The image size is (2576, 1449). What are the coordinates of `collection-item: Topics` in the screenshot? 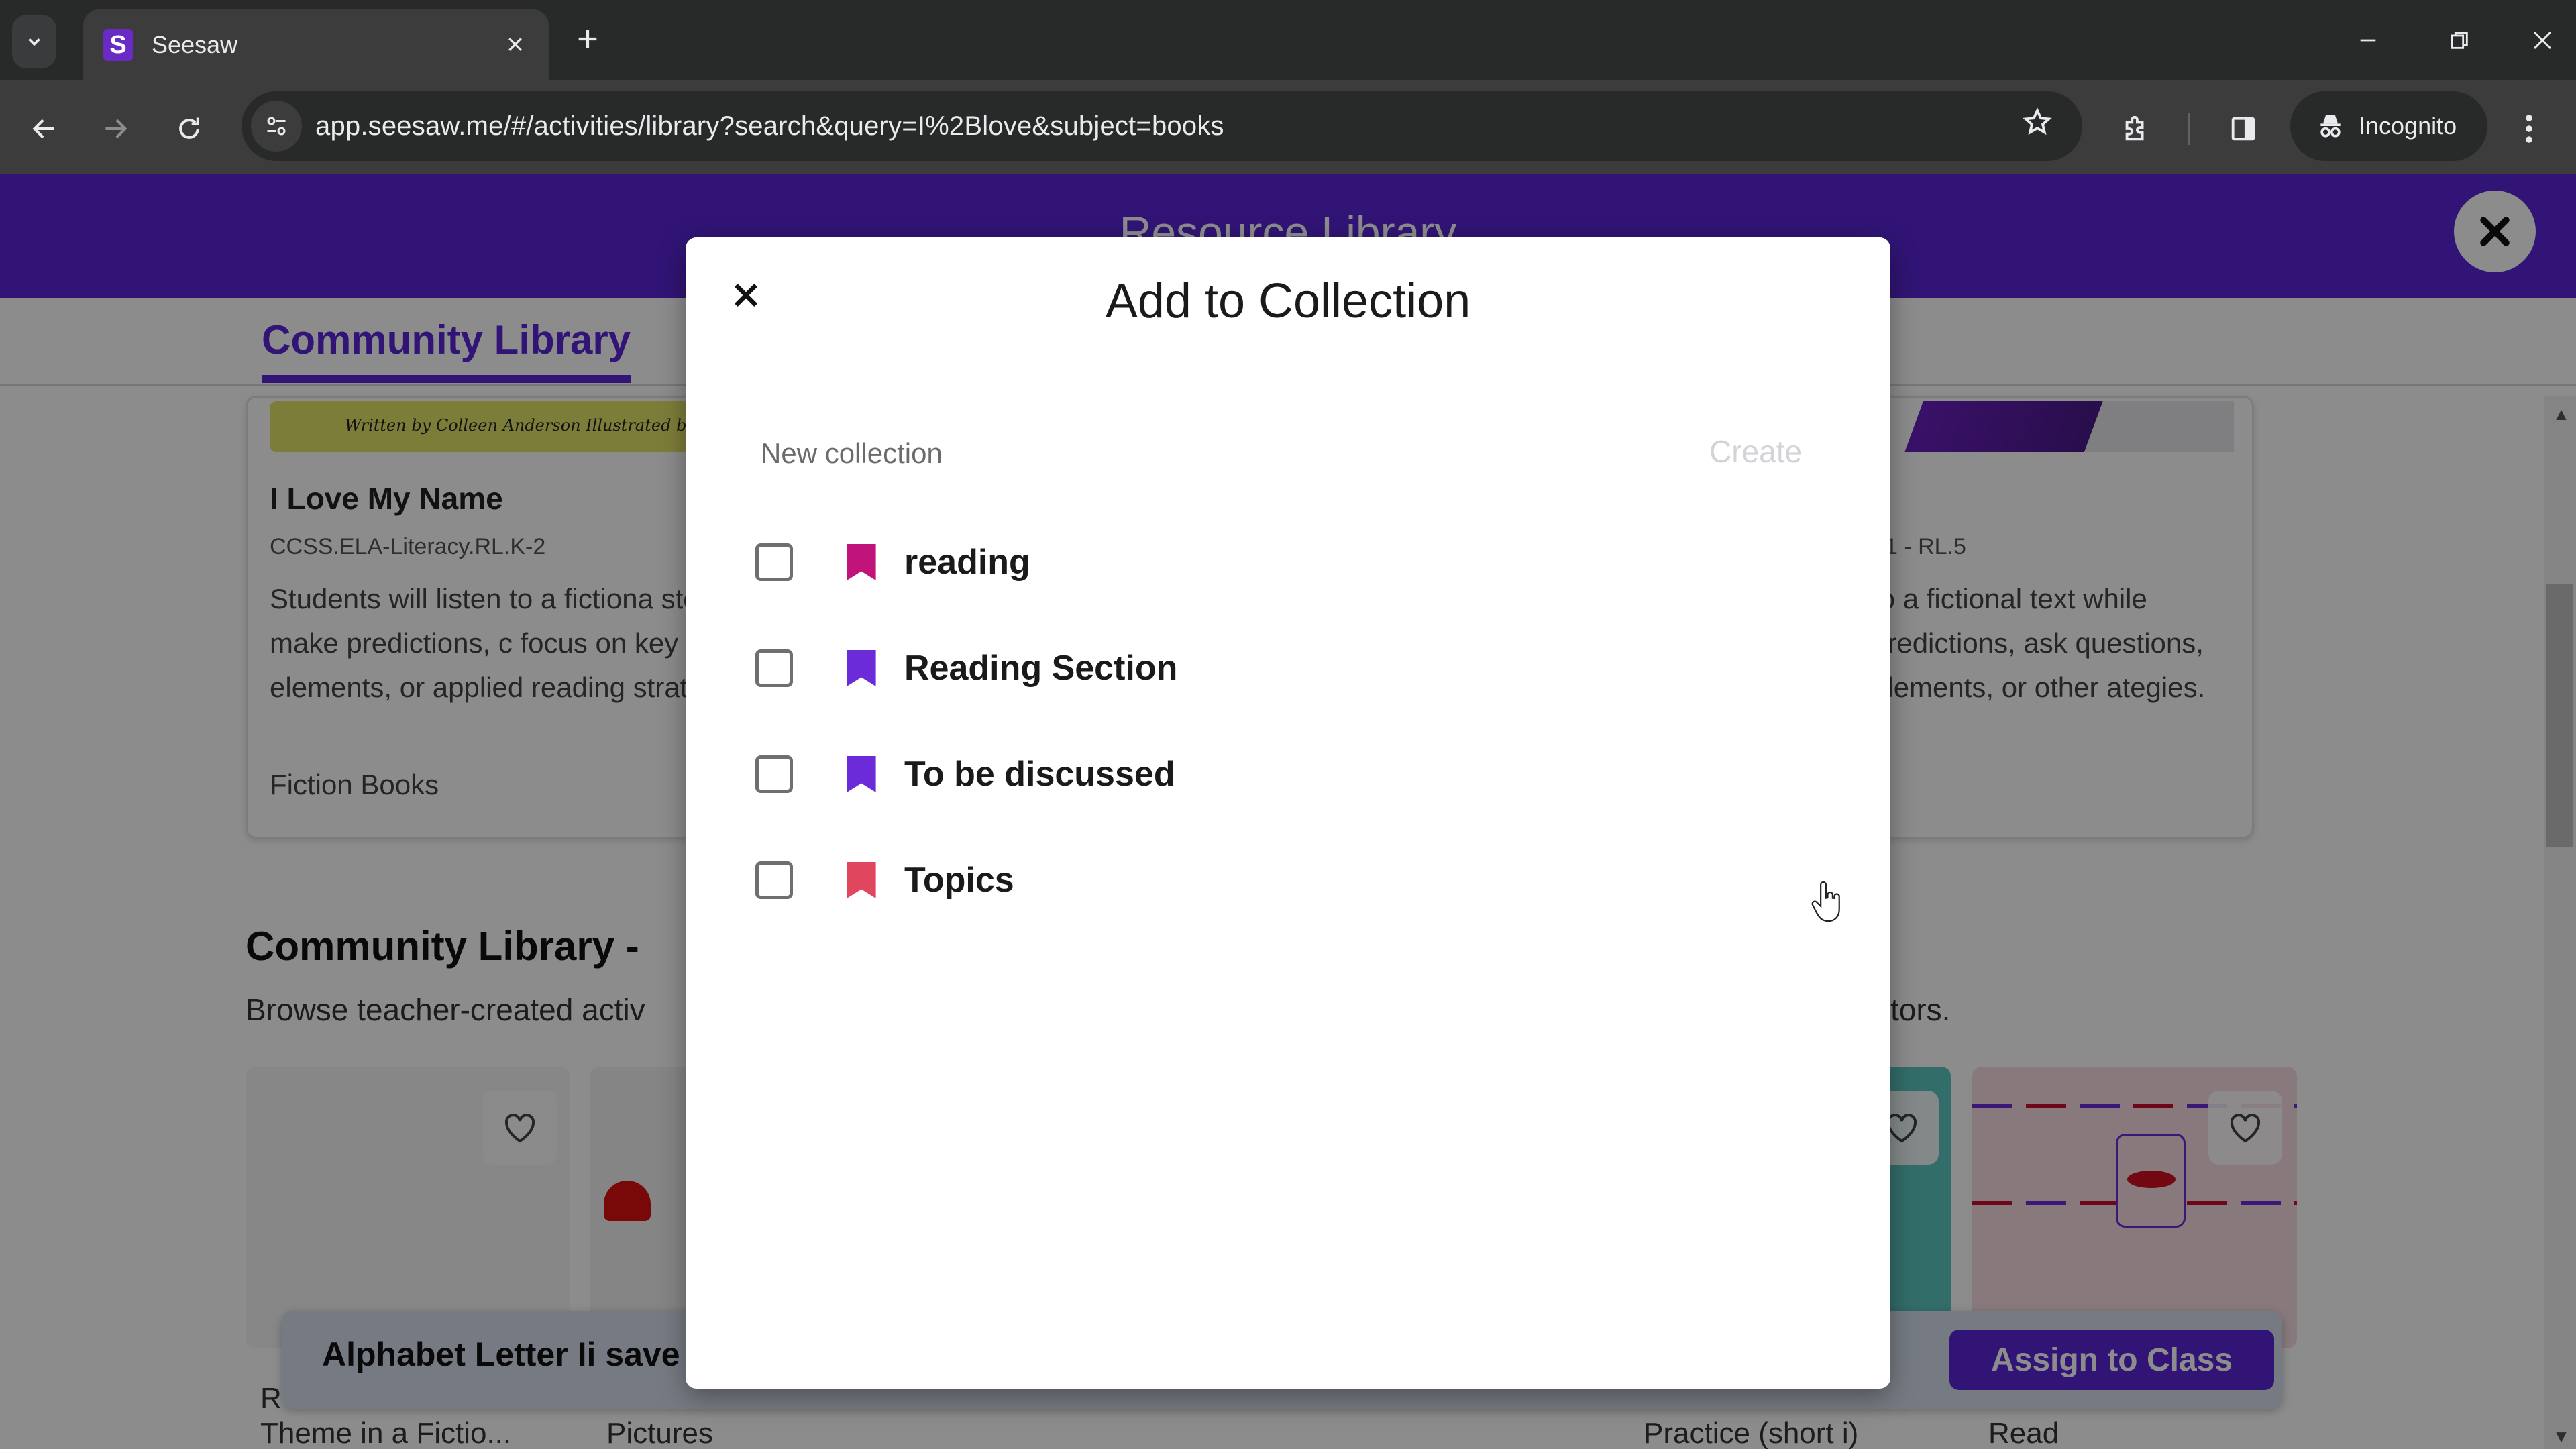 It's located at (1278, 880).